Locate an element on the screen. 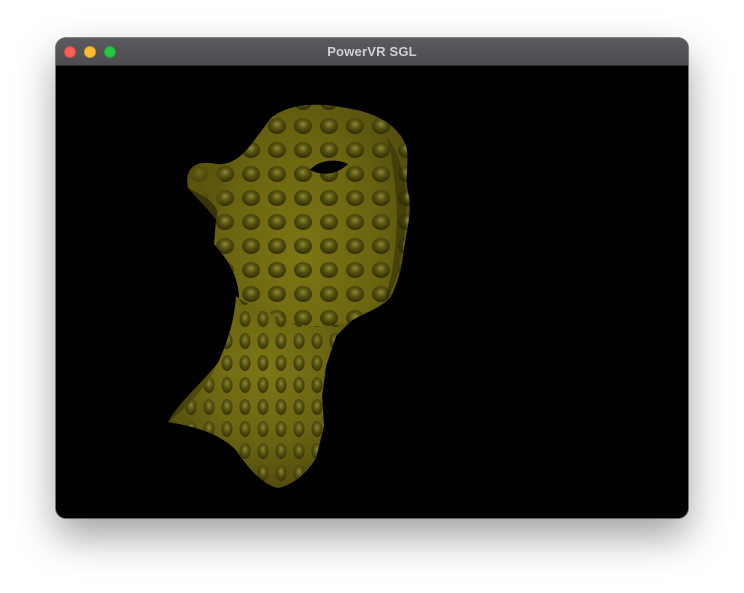  ear is located at coordinates (204, 191).